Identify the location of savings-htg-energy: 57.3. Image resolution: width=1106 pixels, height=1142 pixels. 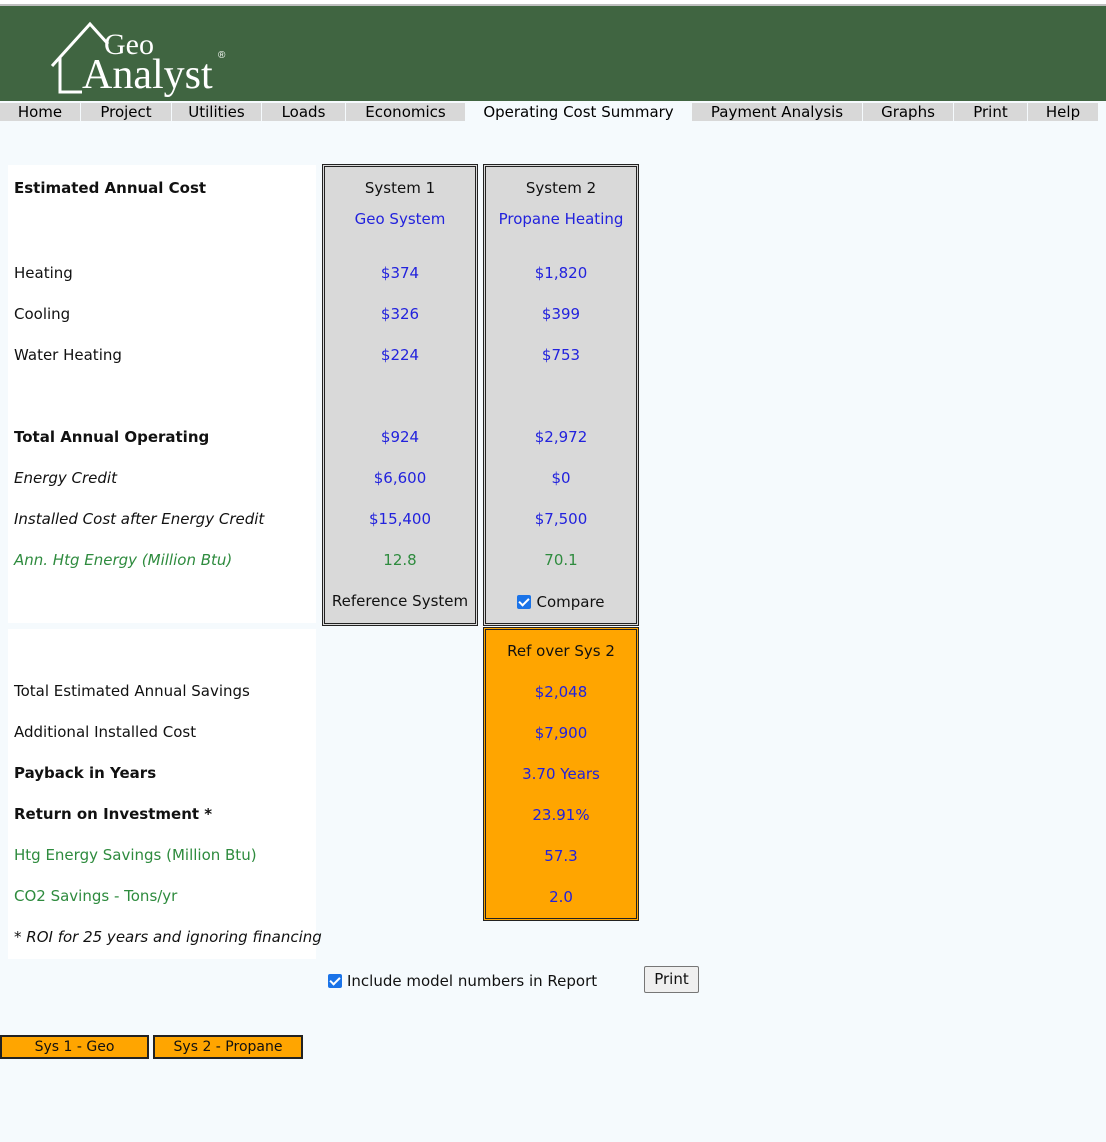
(561, 856).